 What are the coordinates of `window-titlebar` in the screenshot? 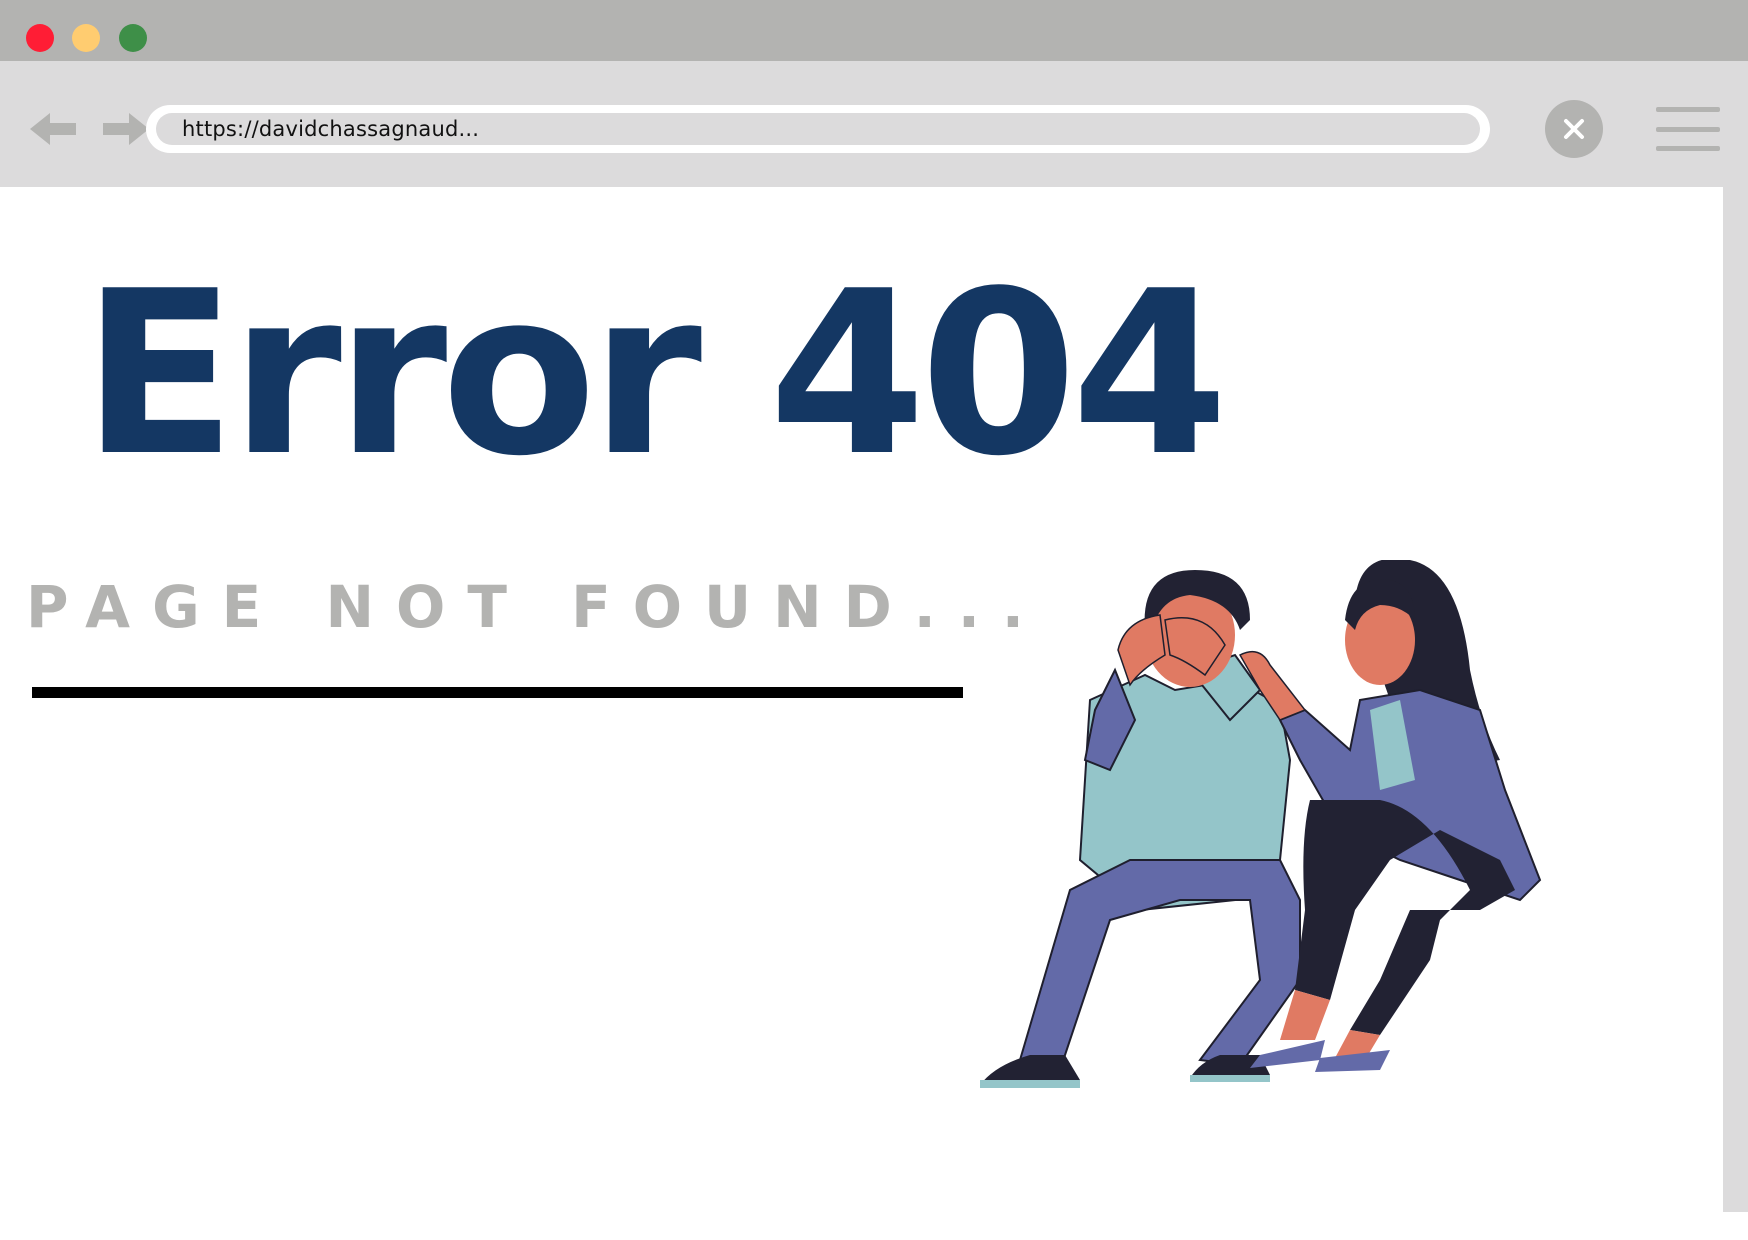 It's located at (874, 30).